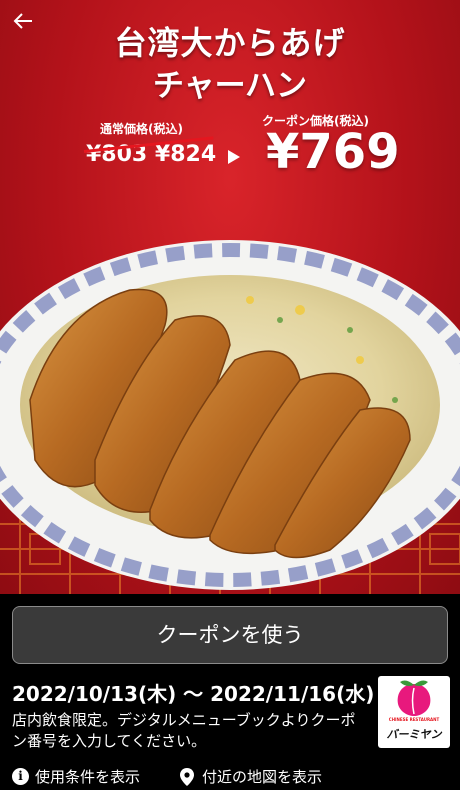  What do you see at coordinates (333, 152) in the screenshot?
I see `coupon-price: ¥769` at bounding box center [333, 152].